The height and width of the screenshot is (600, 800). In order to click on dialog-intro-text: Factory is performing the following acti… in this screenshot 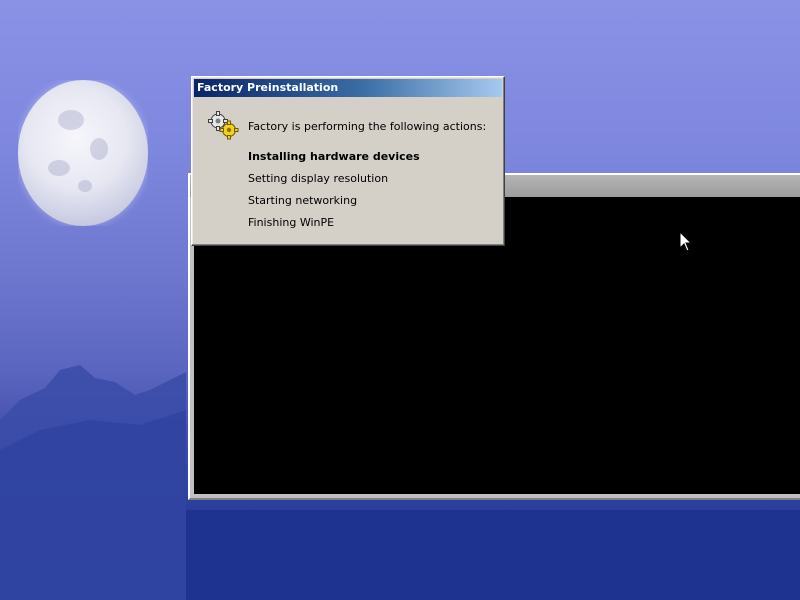, I will do `click(367, 126)`.